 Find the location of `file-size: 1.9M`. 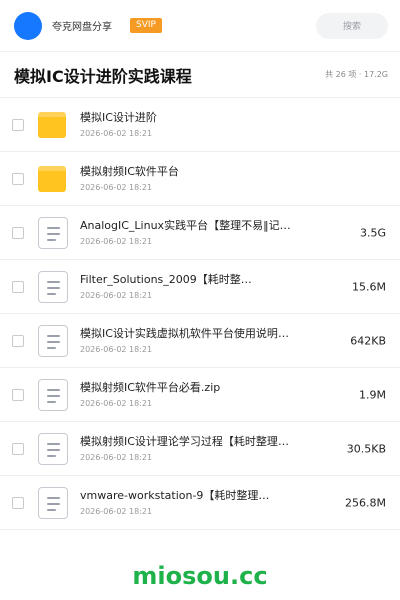

file-size: 1.9M is located at coordinates (372, 394).